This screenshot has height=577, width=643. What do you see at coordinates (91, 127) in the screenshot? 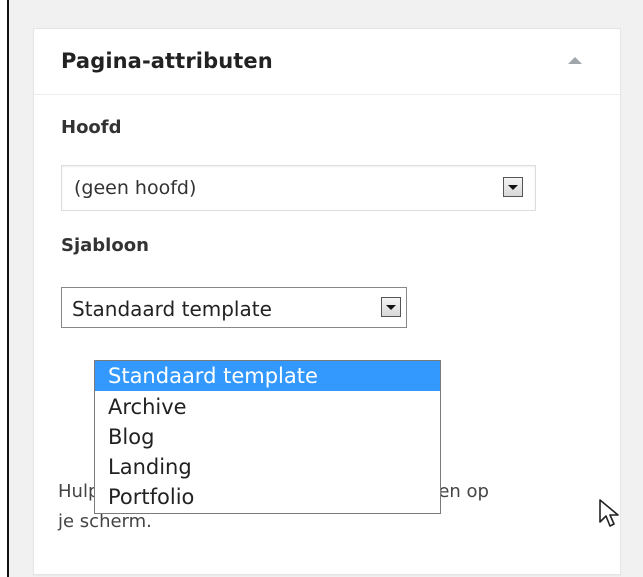
I see `parent-label: Hoofd` at bounding box center [91, 127].